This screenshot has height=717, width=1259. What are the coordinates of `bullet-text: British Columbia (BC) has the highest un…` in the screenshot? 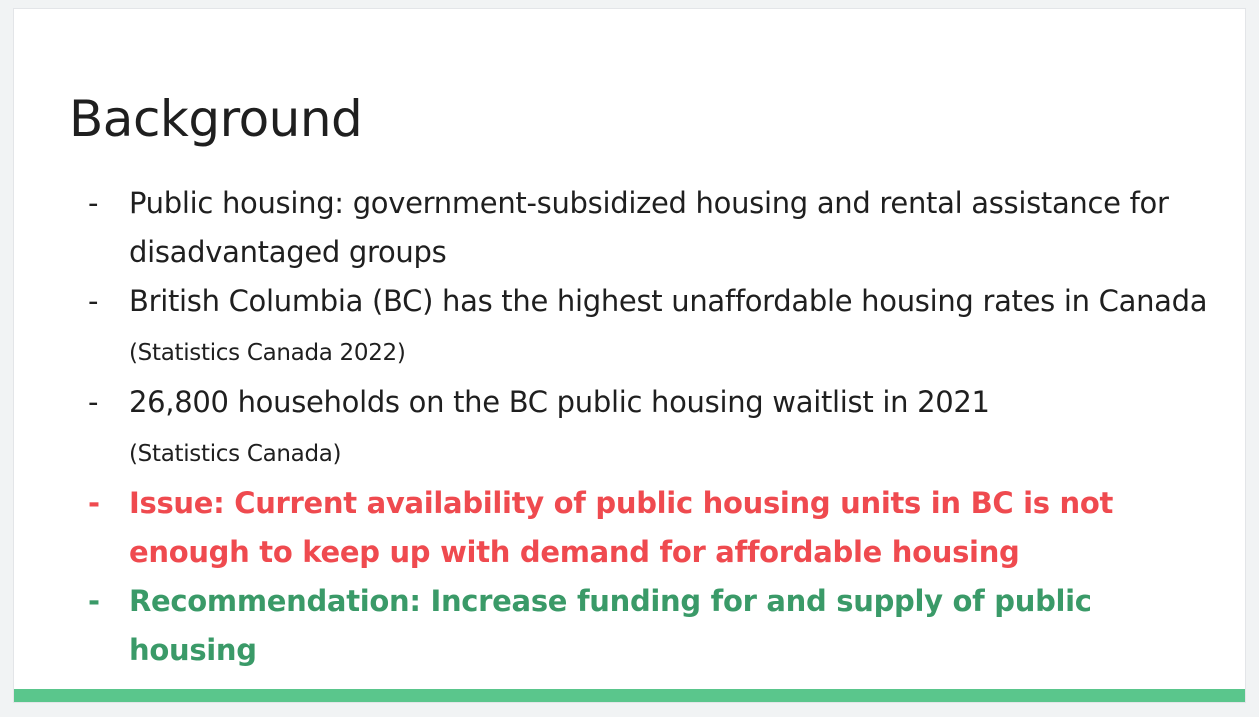 It's located at (668, 301).